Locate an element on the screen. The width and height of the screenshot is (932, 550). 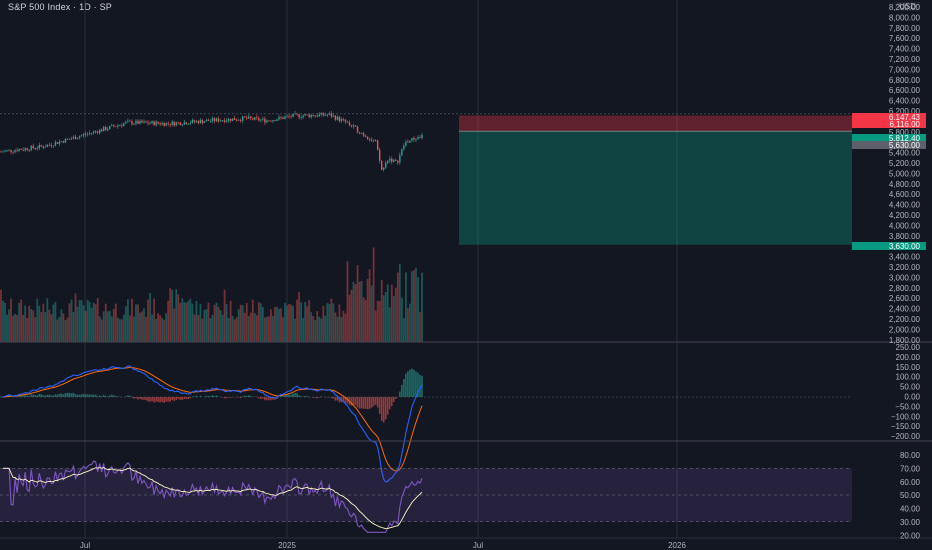
macd-tick-label: −100.00 is located at coordinates (906, 416).